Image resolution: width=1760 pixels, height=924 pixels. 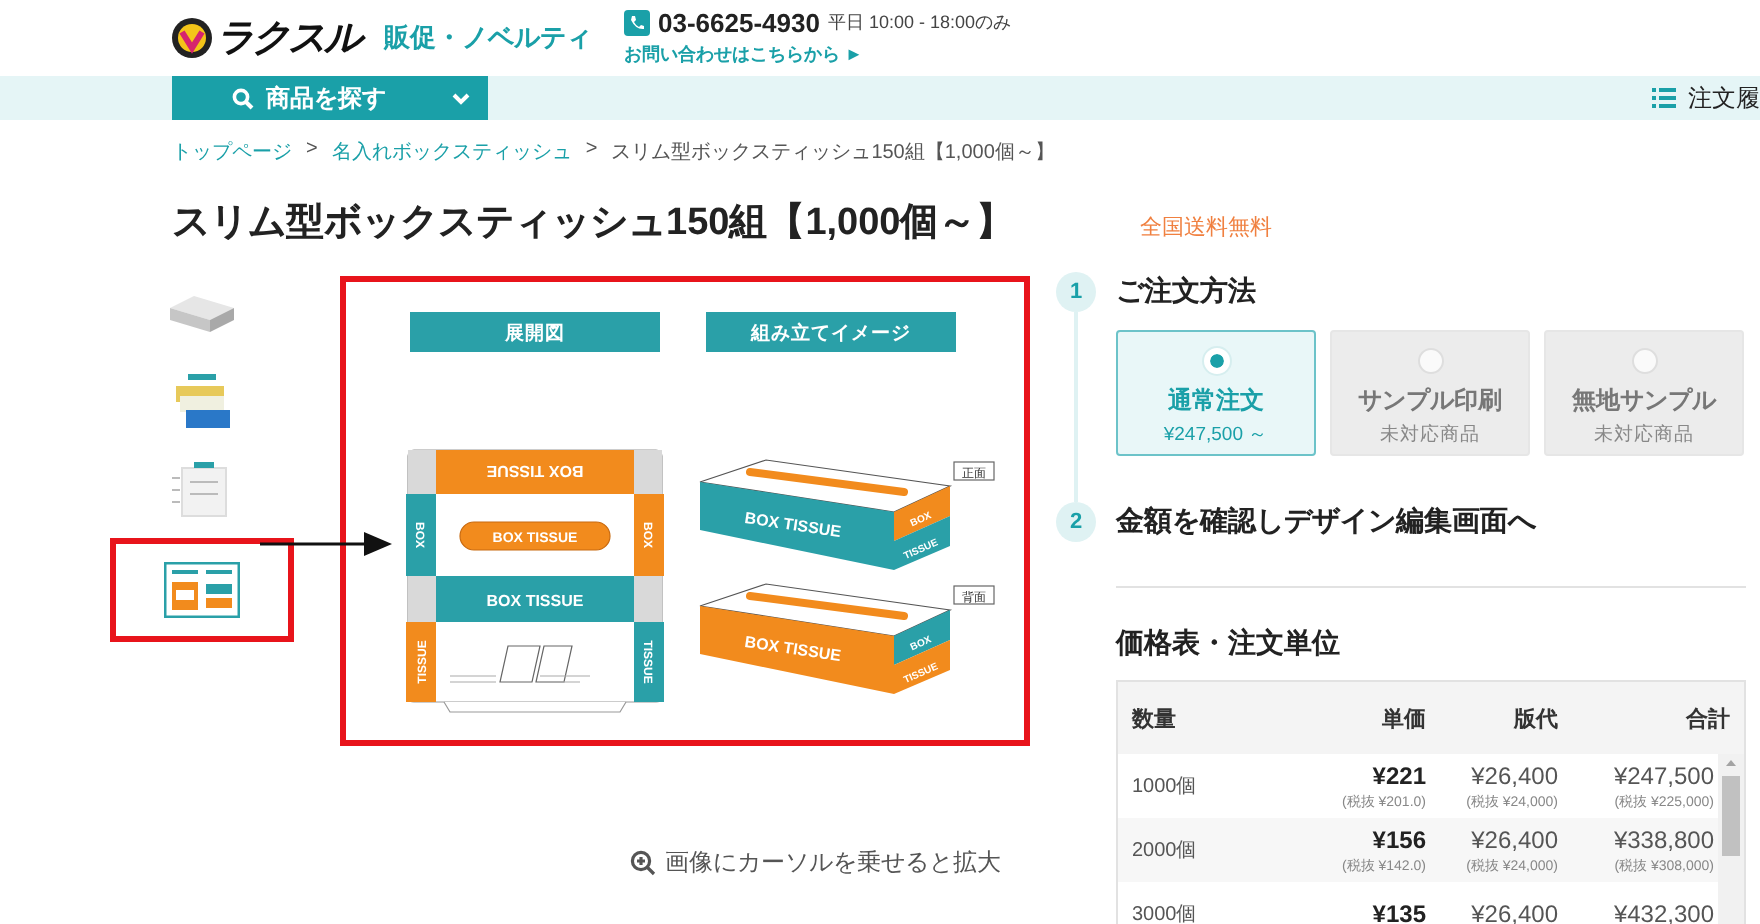 What do you see at coordinates (1164, 913) in the screenshot?
I see `table-cell-text: 3000個` at bounding box center [1164, 913].